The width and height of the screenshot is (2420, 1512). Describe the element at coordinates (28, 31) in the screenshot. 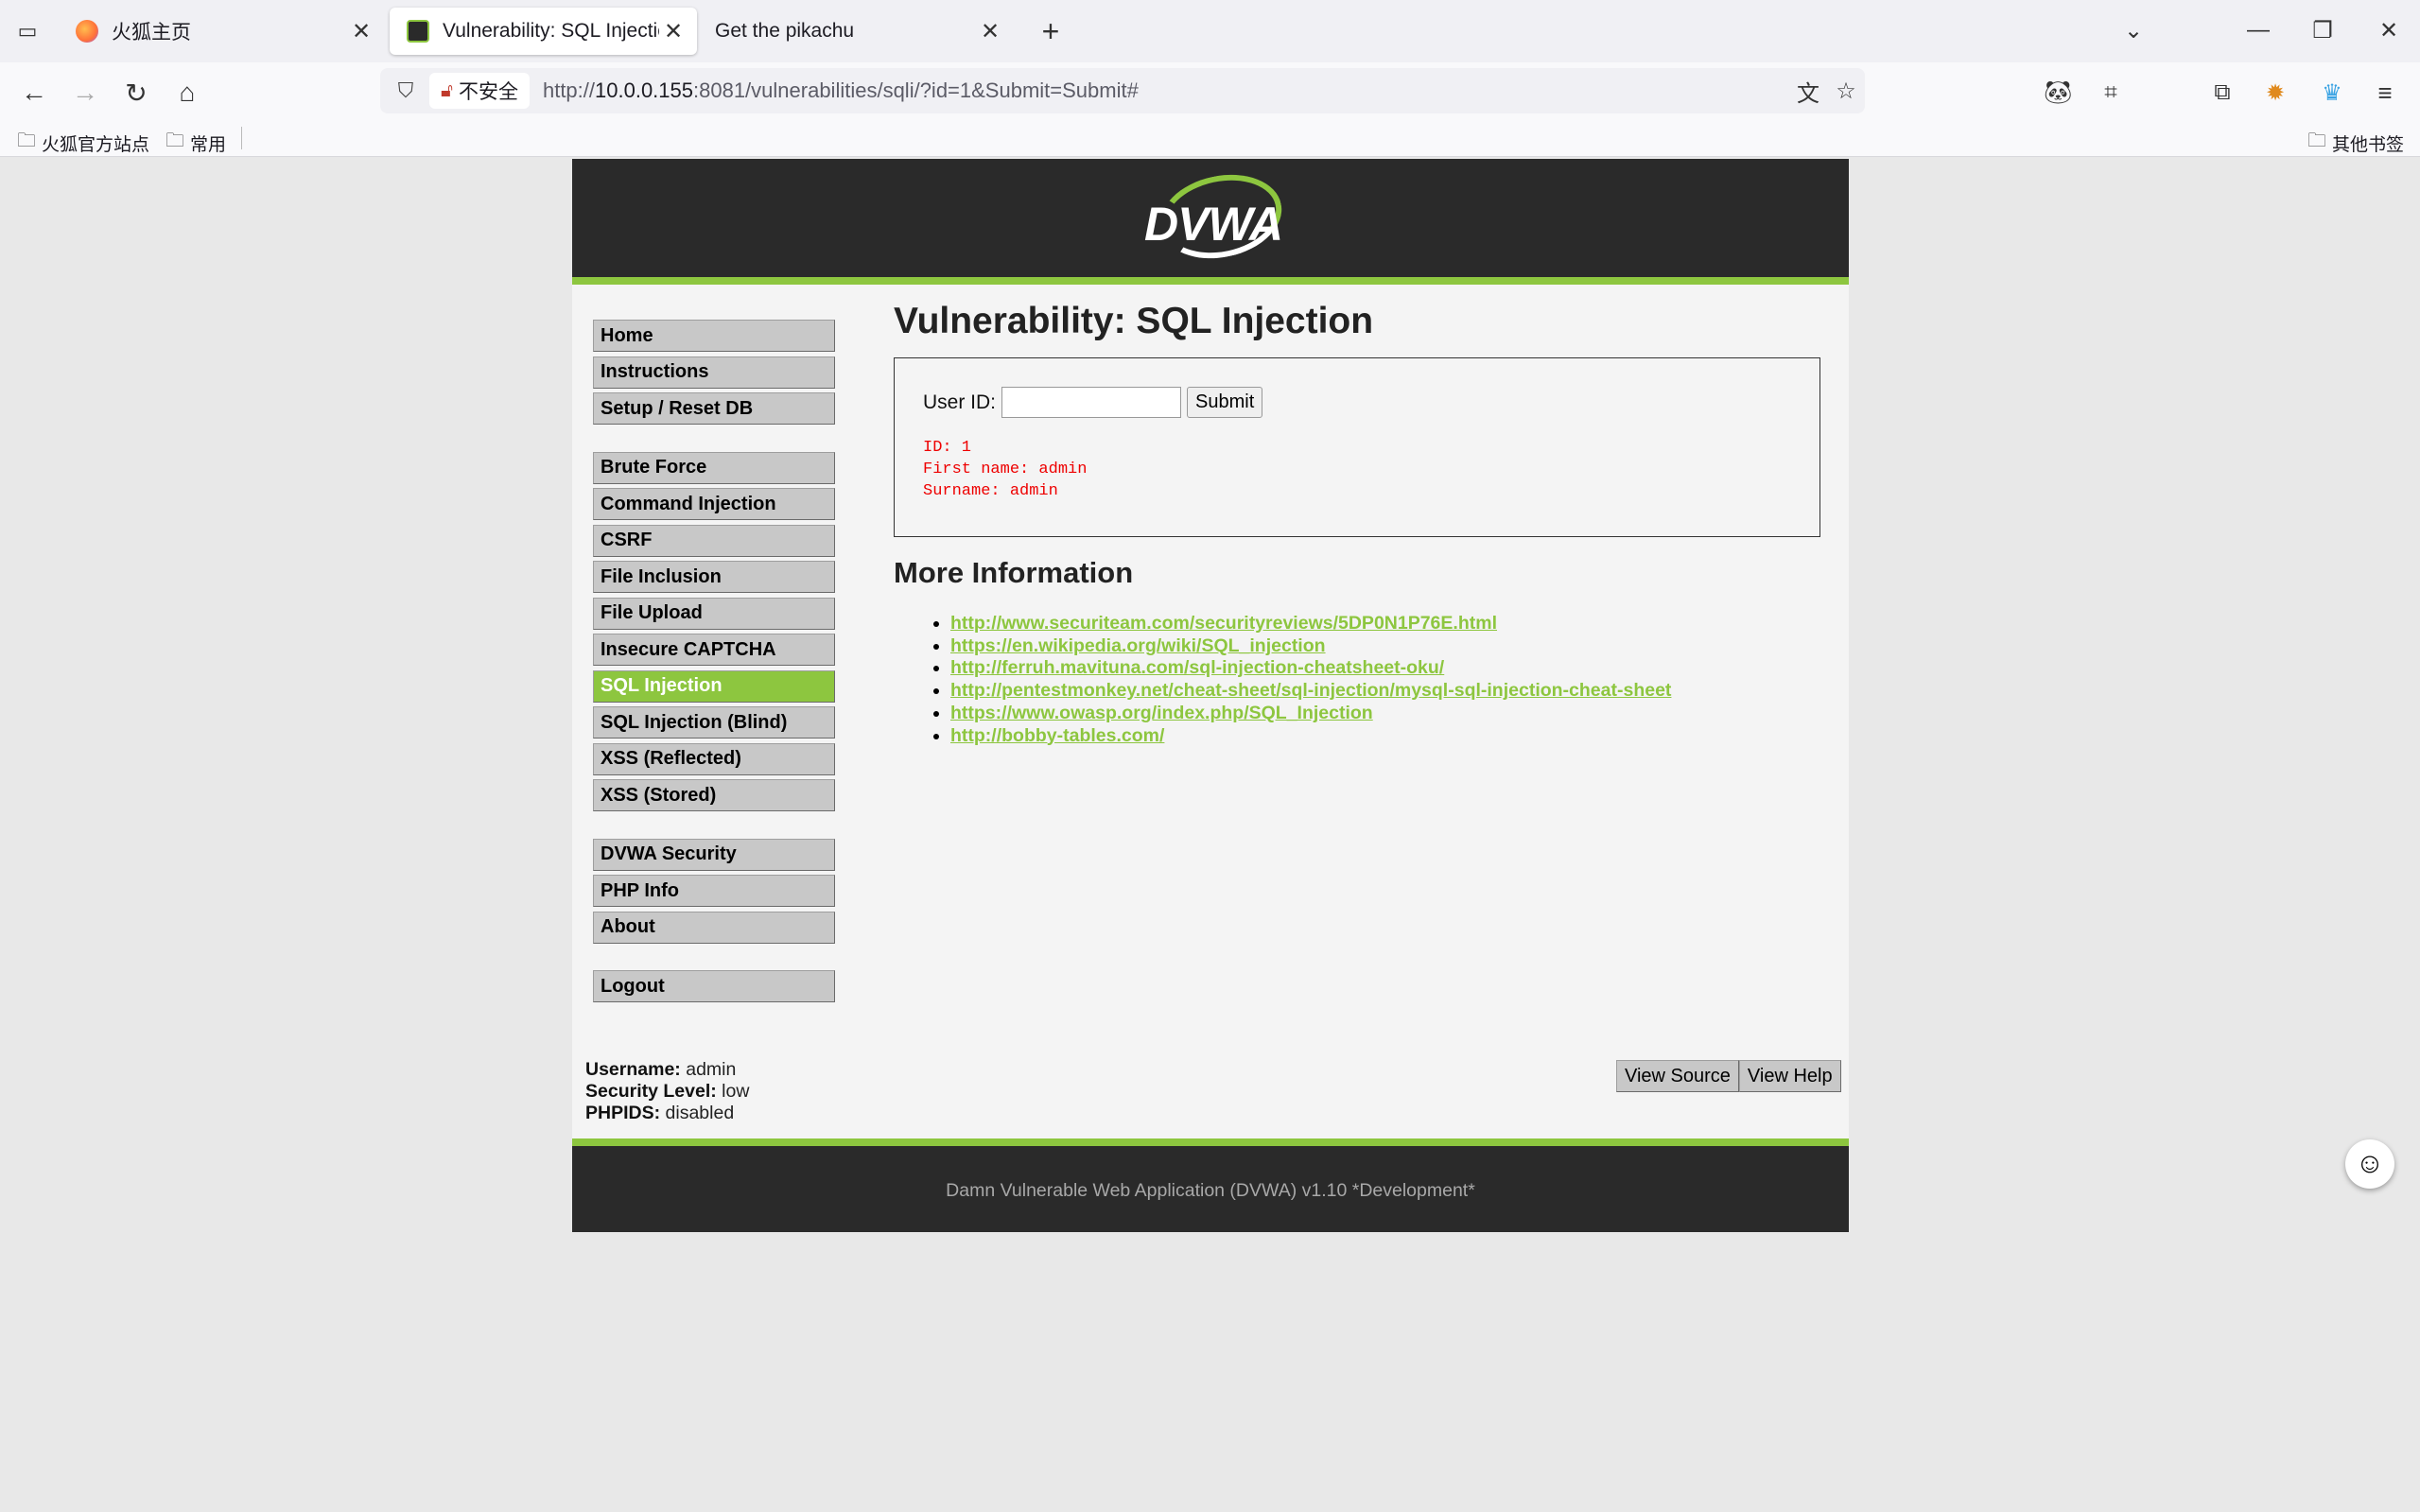

I see `tab-list-icon: ▭` at that location.